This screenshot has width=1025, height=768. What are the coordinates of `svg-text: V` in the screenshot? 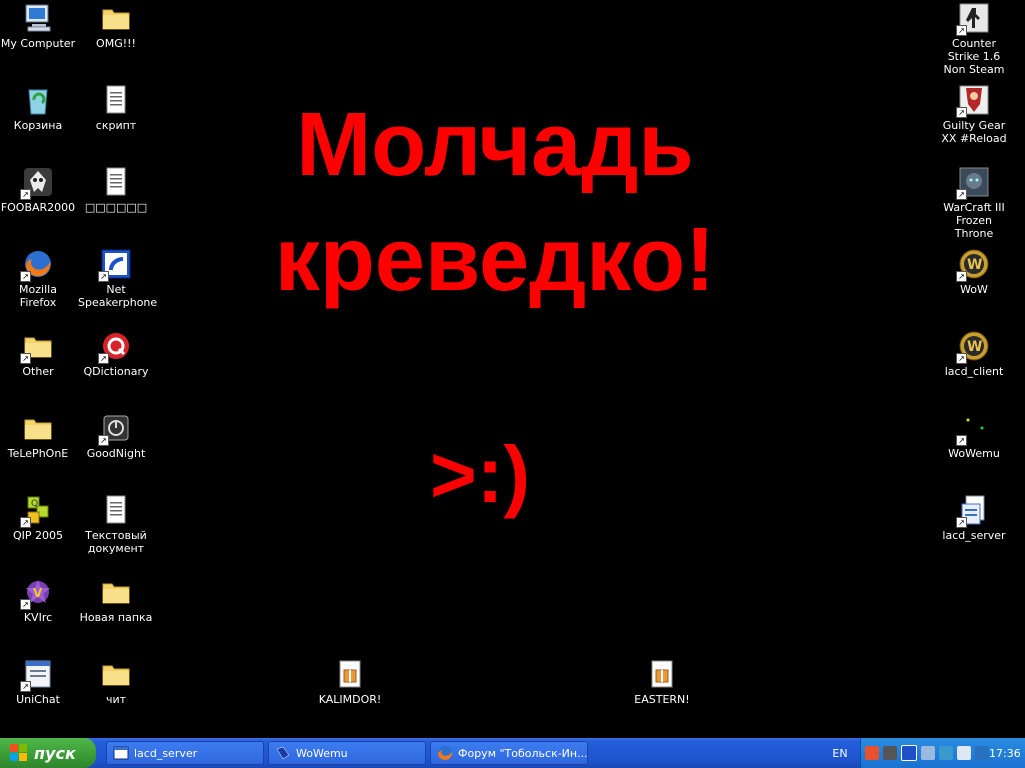 It's located at (38, 593).